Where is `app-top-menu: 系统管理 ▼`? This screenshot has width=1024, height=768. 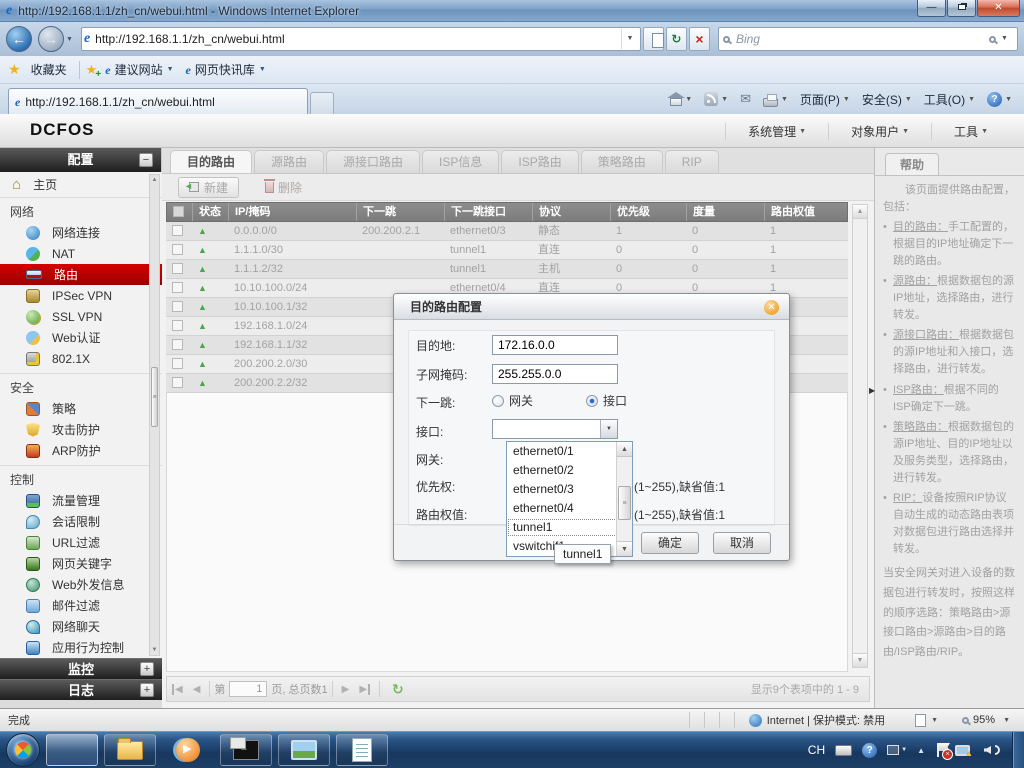
app-top-menu: 系统管理 ▼ is located at coordinates (776, 131).